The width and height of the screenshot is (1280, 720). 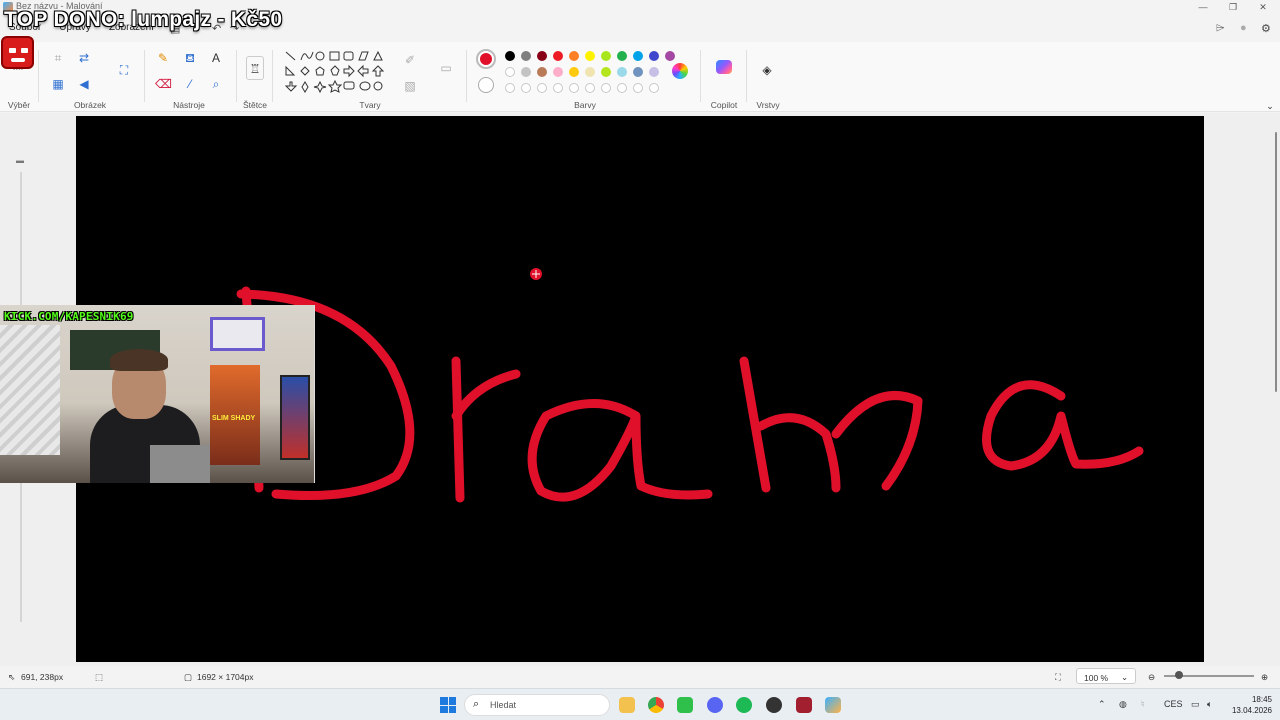 What do you see at coordinates (1266, 28) in the screenshot?
I see `settings-gear-icon: ⚙` at bounding box center [1266, 28].